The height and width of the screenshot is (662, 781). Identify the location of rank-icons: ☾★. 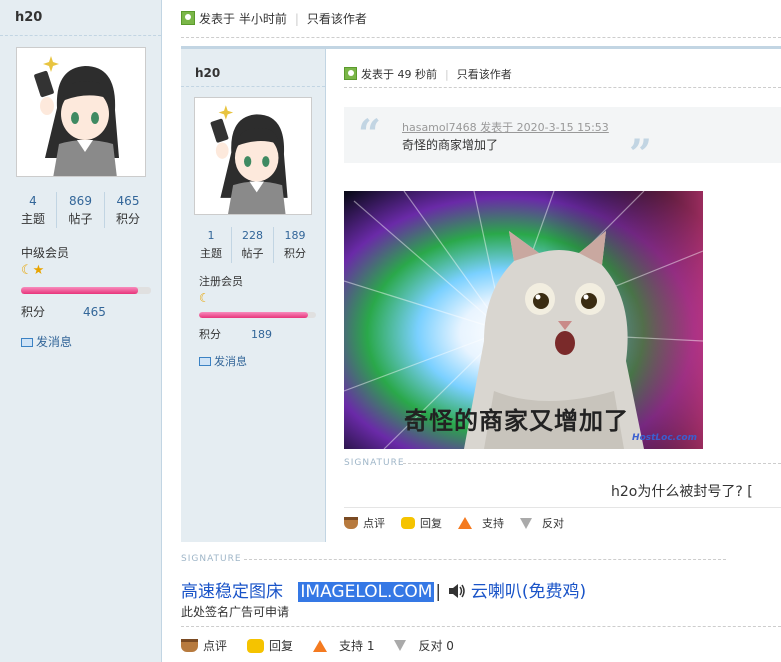
(32, 270).